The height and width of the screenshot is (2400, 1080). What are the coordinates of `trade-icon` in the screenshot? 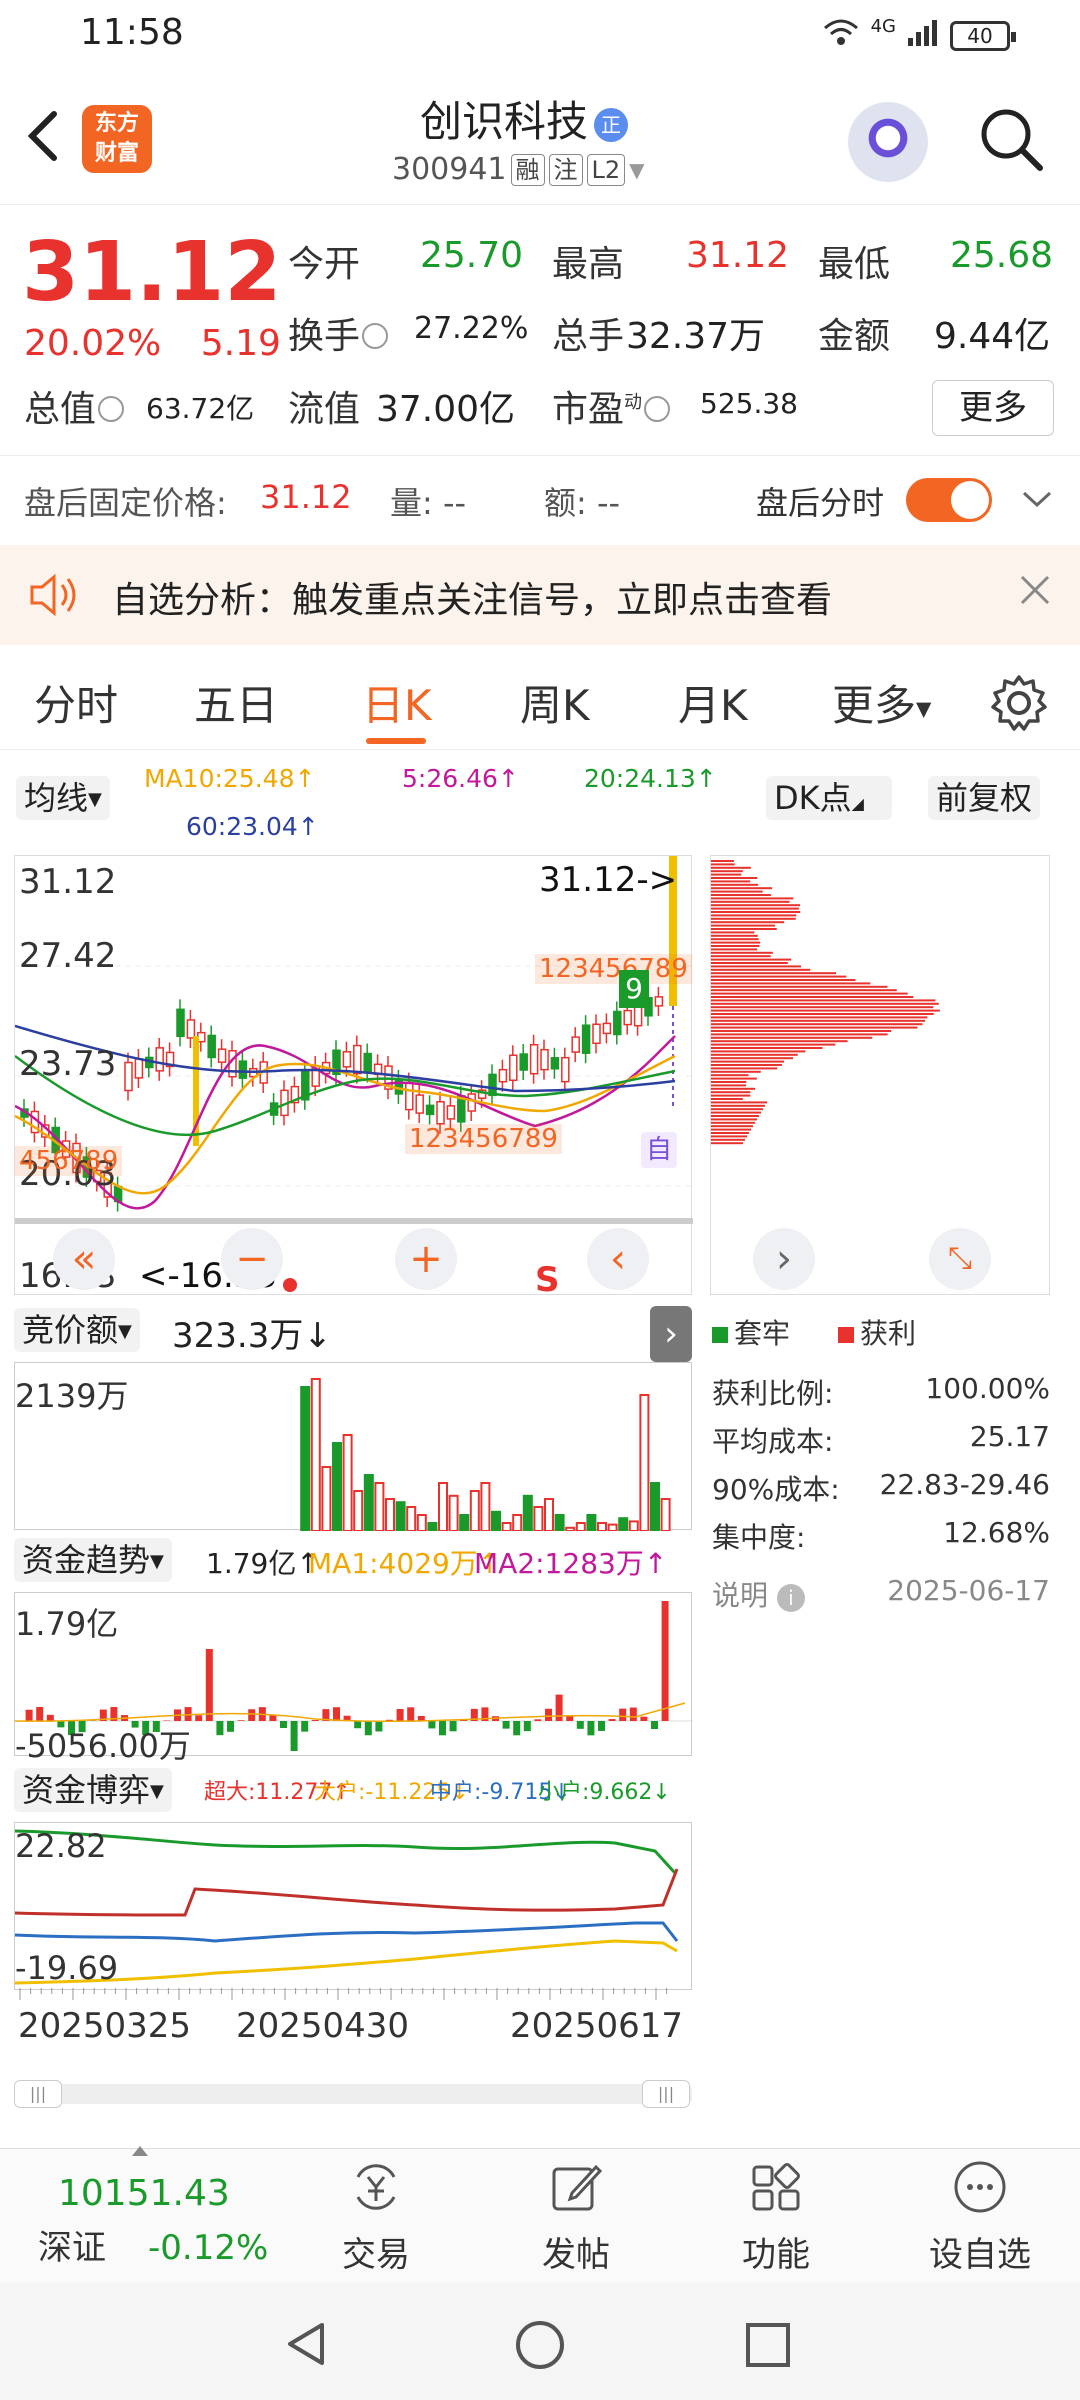 It's located at (376, 2187).